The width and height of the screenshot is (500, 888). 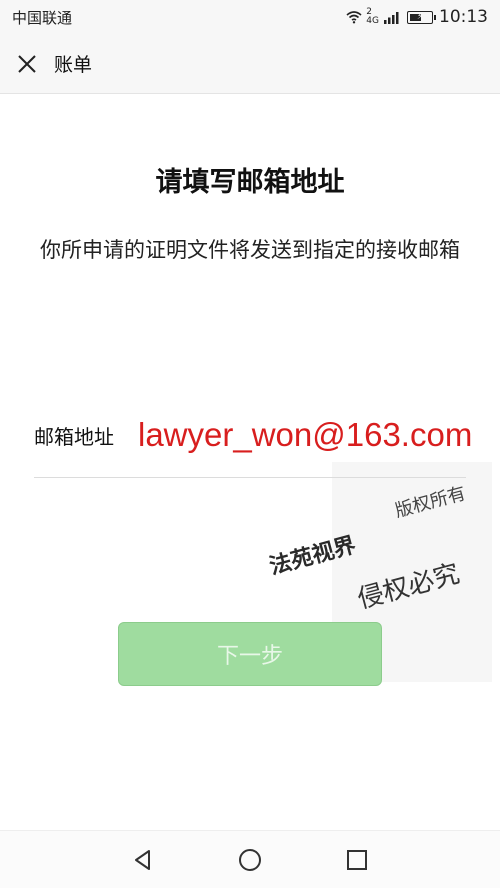 I want to click on battery-icon: ⚡, so click(x=421, y=17).